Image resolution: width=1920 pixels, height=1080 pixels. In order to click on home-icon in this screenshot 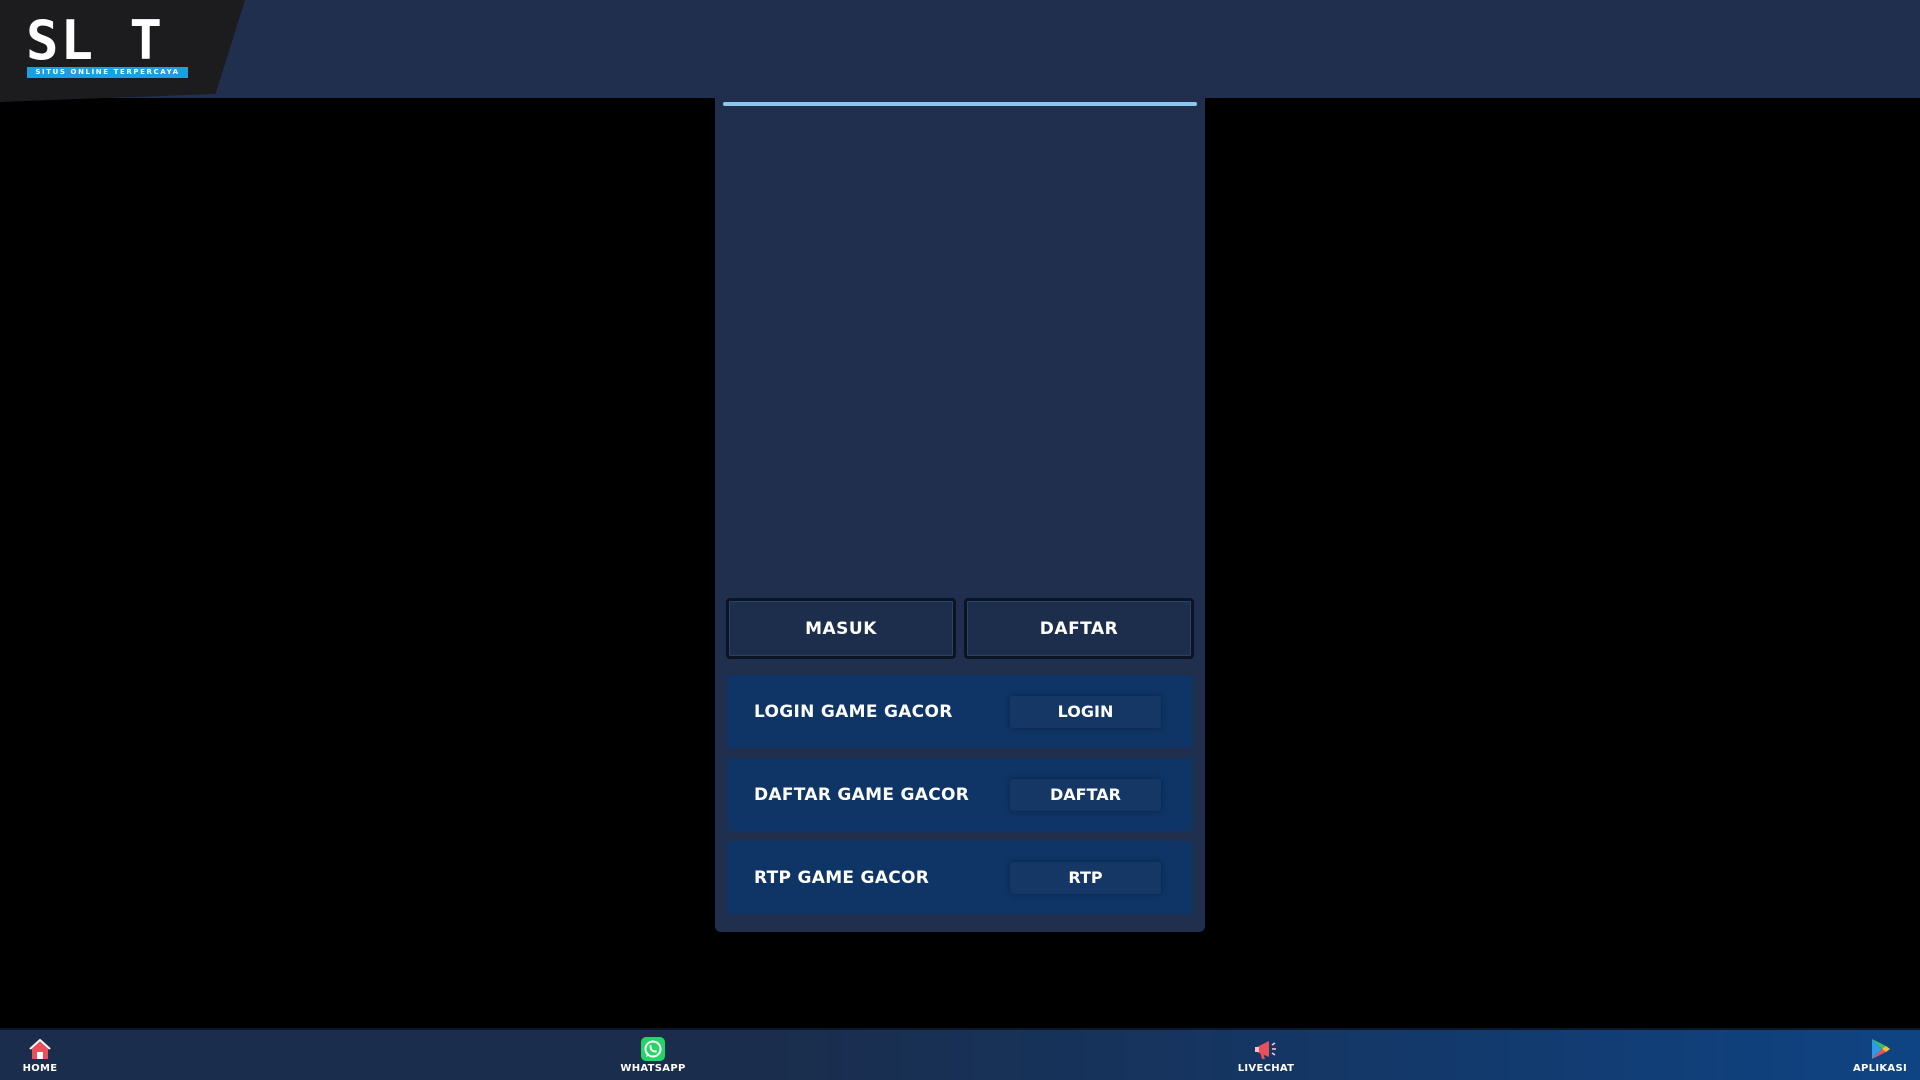, I will do `click(40, 1048)`.